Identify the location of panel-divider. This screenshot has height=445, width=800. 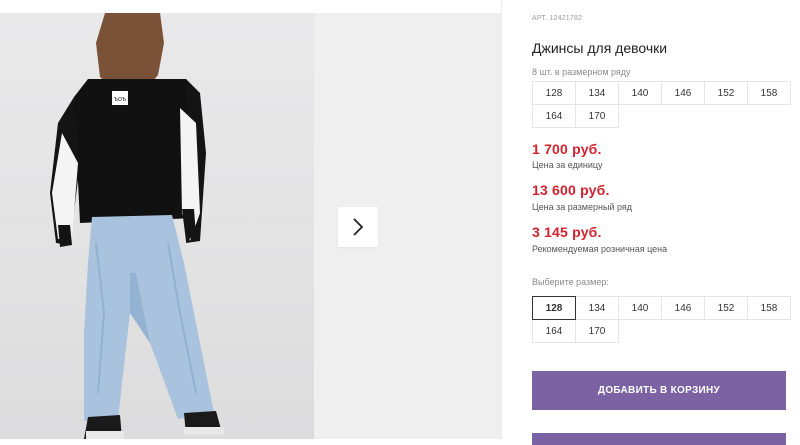
(501, 219).